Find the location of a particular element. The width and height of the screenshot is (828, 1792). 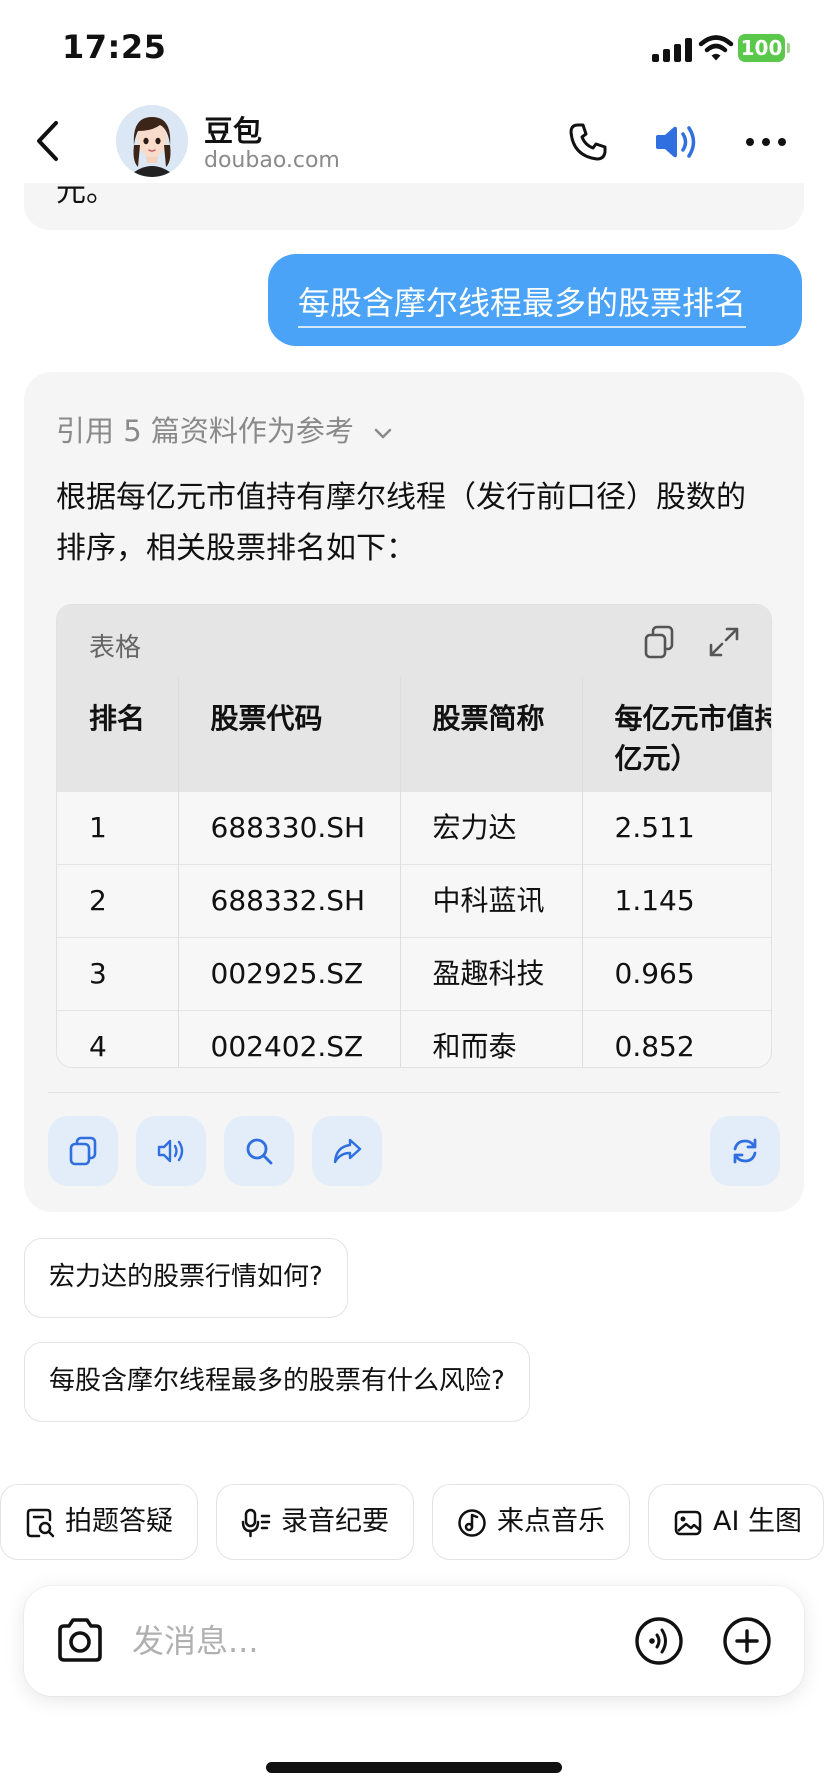

search-button is located at coordinates (259, 1151).